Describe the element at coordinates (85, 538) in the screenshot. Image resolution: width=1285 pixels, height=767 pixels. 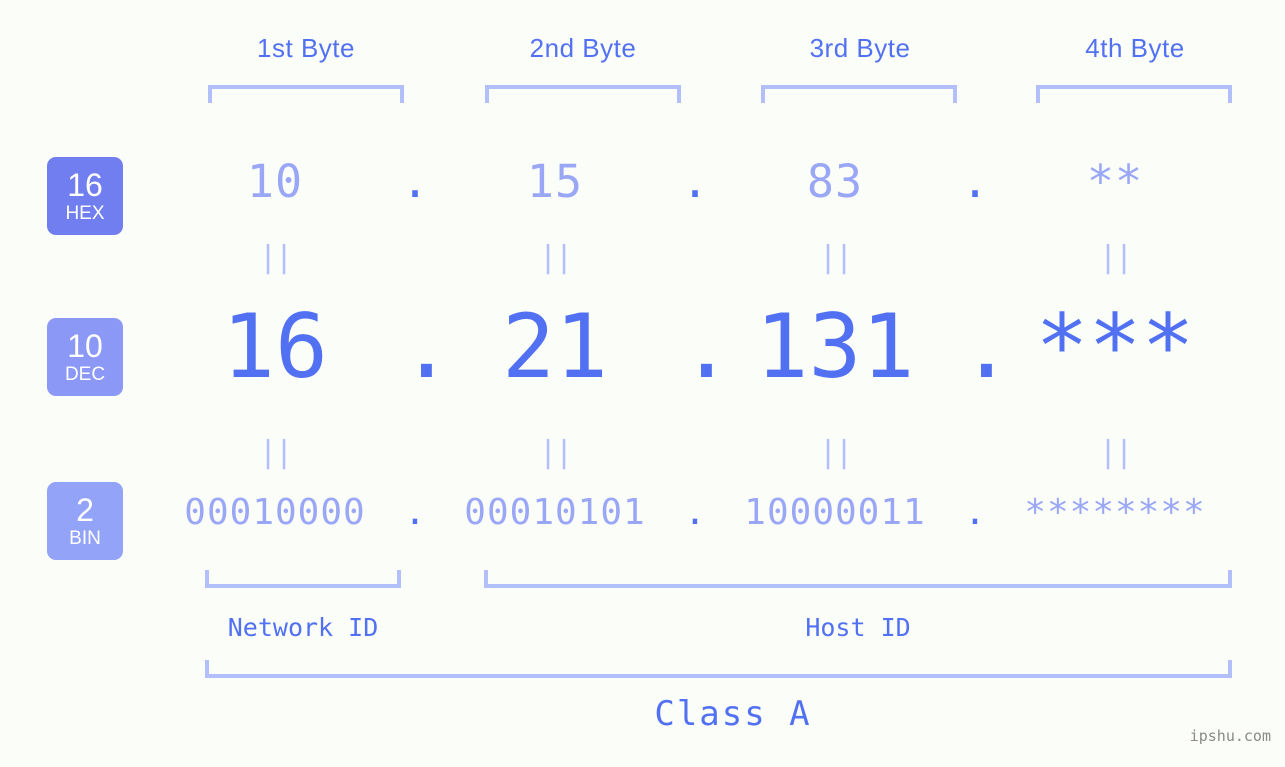
I see `base-badge-bin-name: BIN` at that location.